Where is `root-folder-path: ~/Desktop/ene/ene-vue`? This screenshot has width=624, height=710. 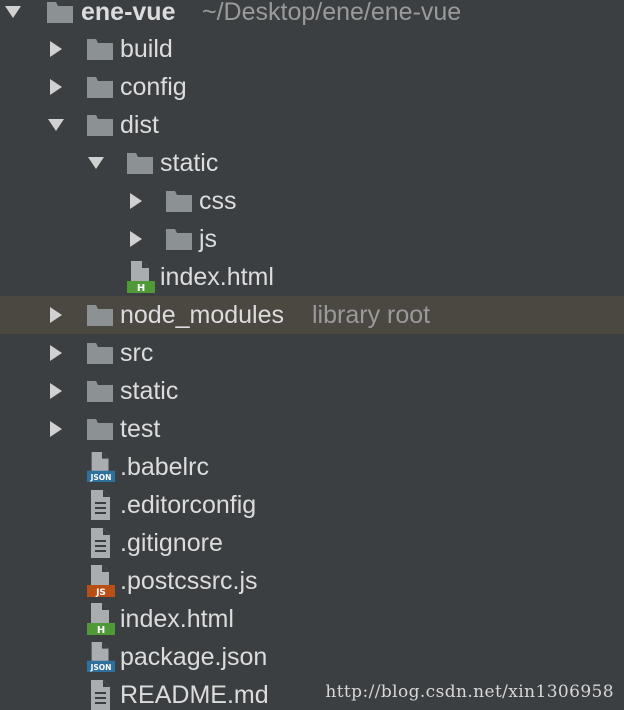
root-folder-path: ~/Desktop/ene/ene-vue is located at coordinates (332, 13).